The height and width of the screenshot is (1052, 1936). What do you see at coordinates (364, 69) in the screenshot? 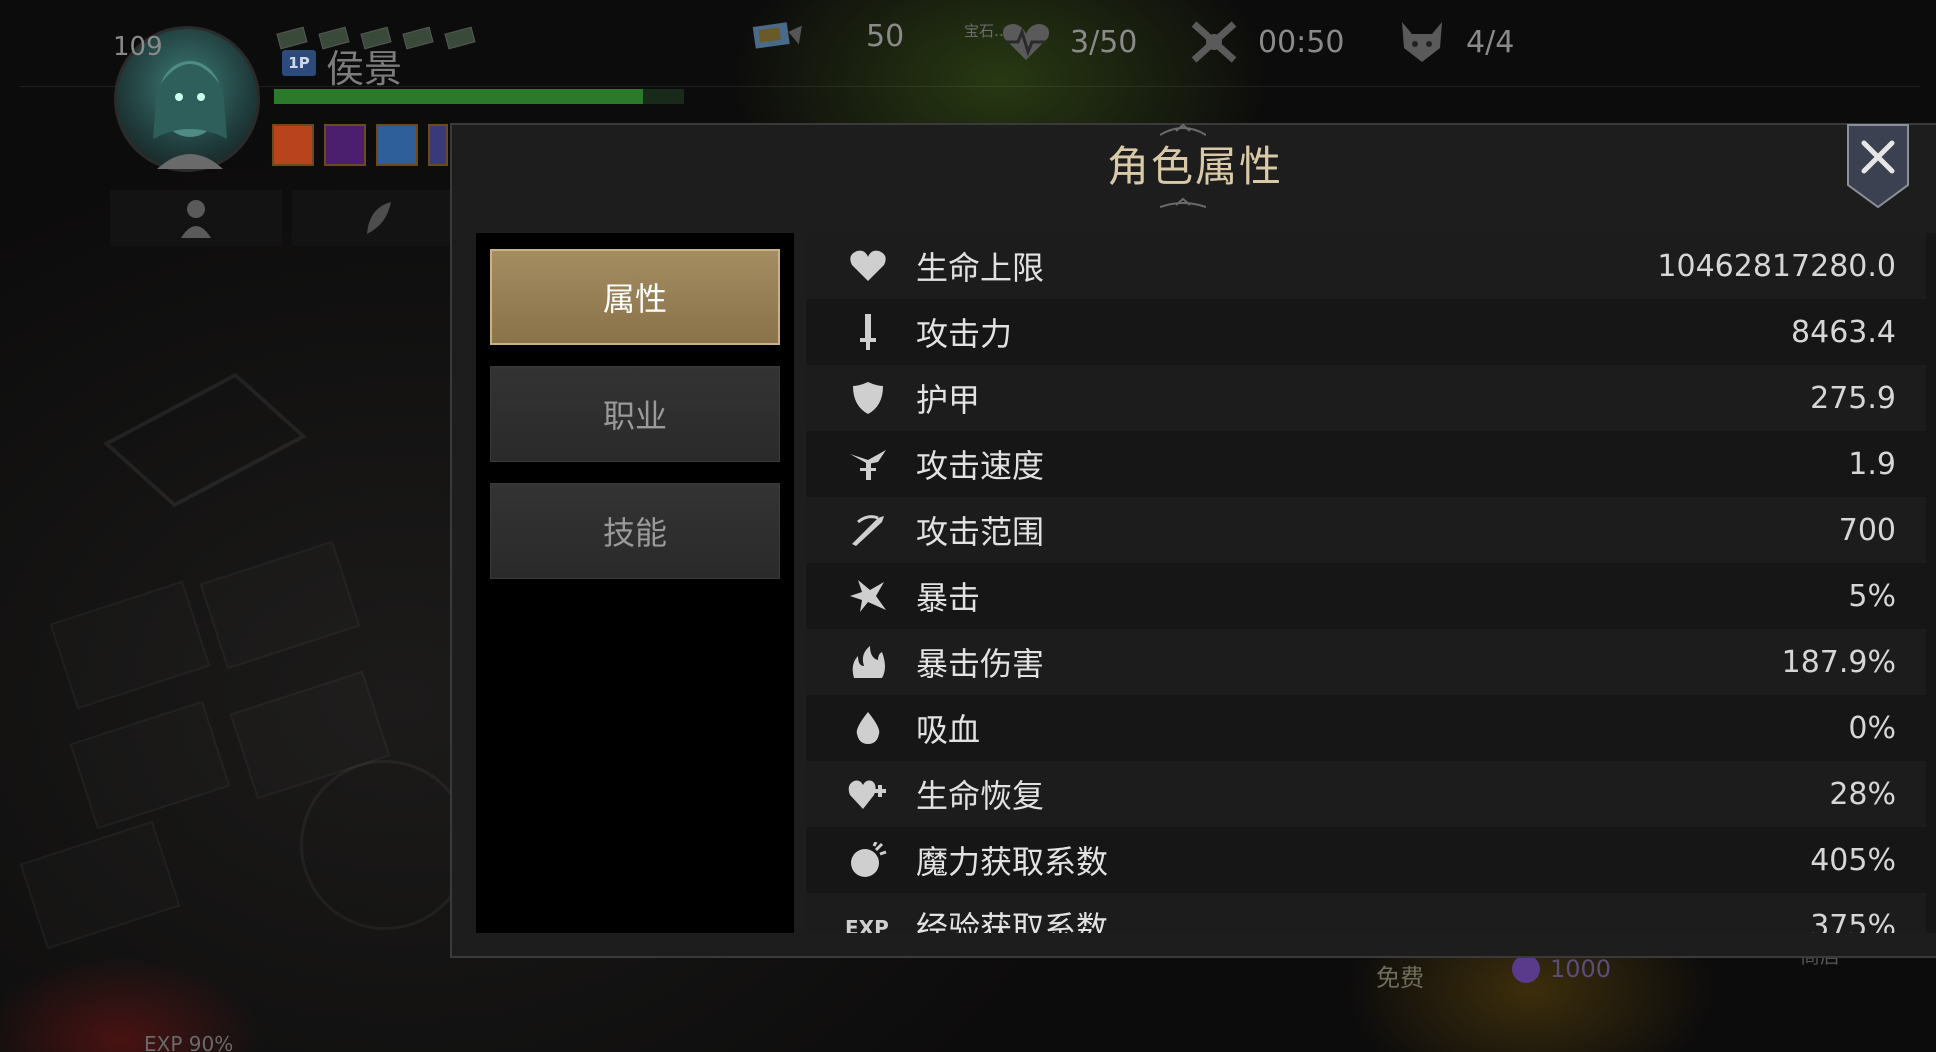
I see `player-name: 侯景` at bounding box center [364, 69].